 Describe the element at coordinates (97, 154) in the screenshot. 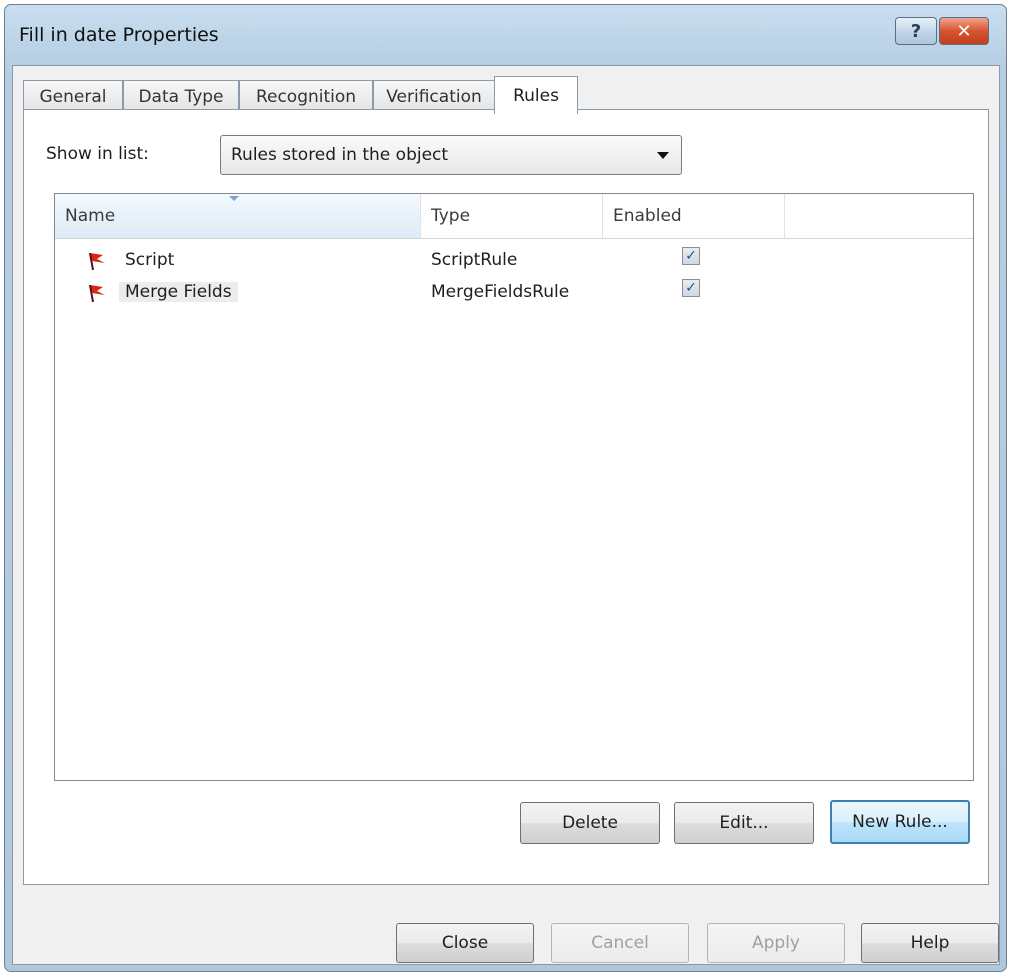

I see `show-in-list-label: Show in list:` at that location.